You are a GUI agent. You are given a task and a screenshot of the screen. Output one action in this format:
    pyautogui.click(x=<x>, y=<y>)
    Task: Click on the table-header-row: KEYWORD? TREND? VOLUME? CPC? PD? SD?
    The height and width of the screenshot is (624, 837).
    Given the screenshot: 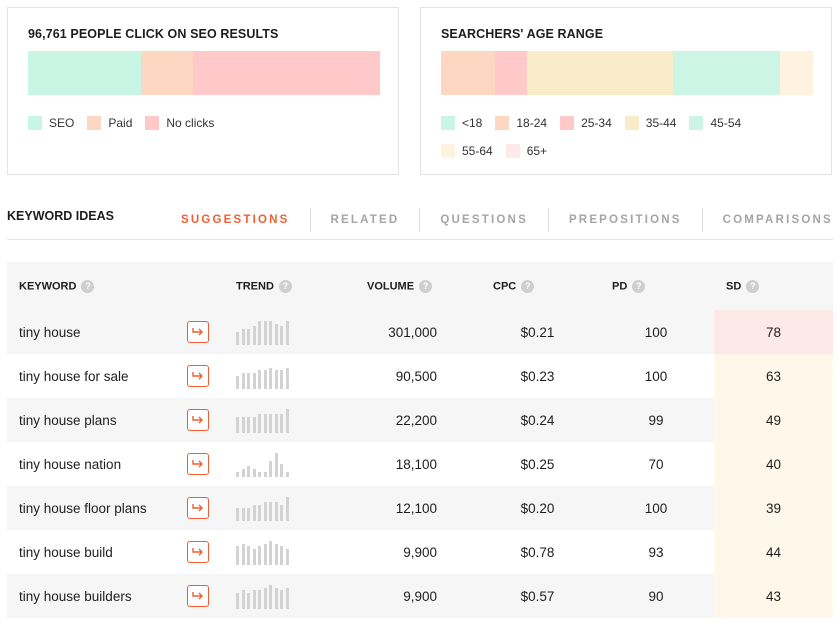 What is the action you would take?
    pyautogui.click(x=420, y=286)
    